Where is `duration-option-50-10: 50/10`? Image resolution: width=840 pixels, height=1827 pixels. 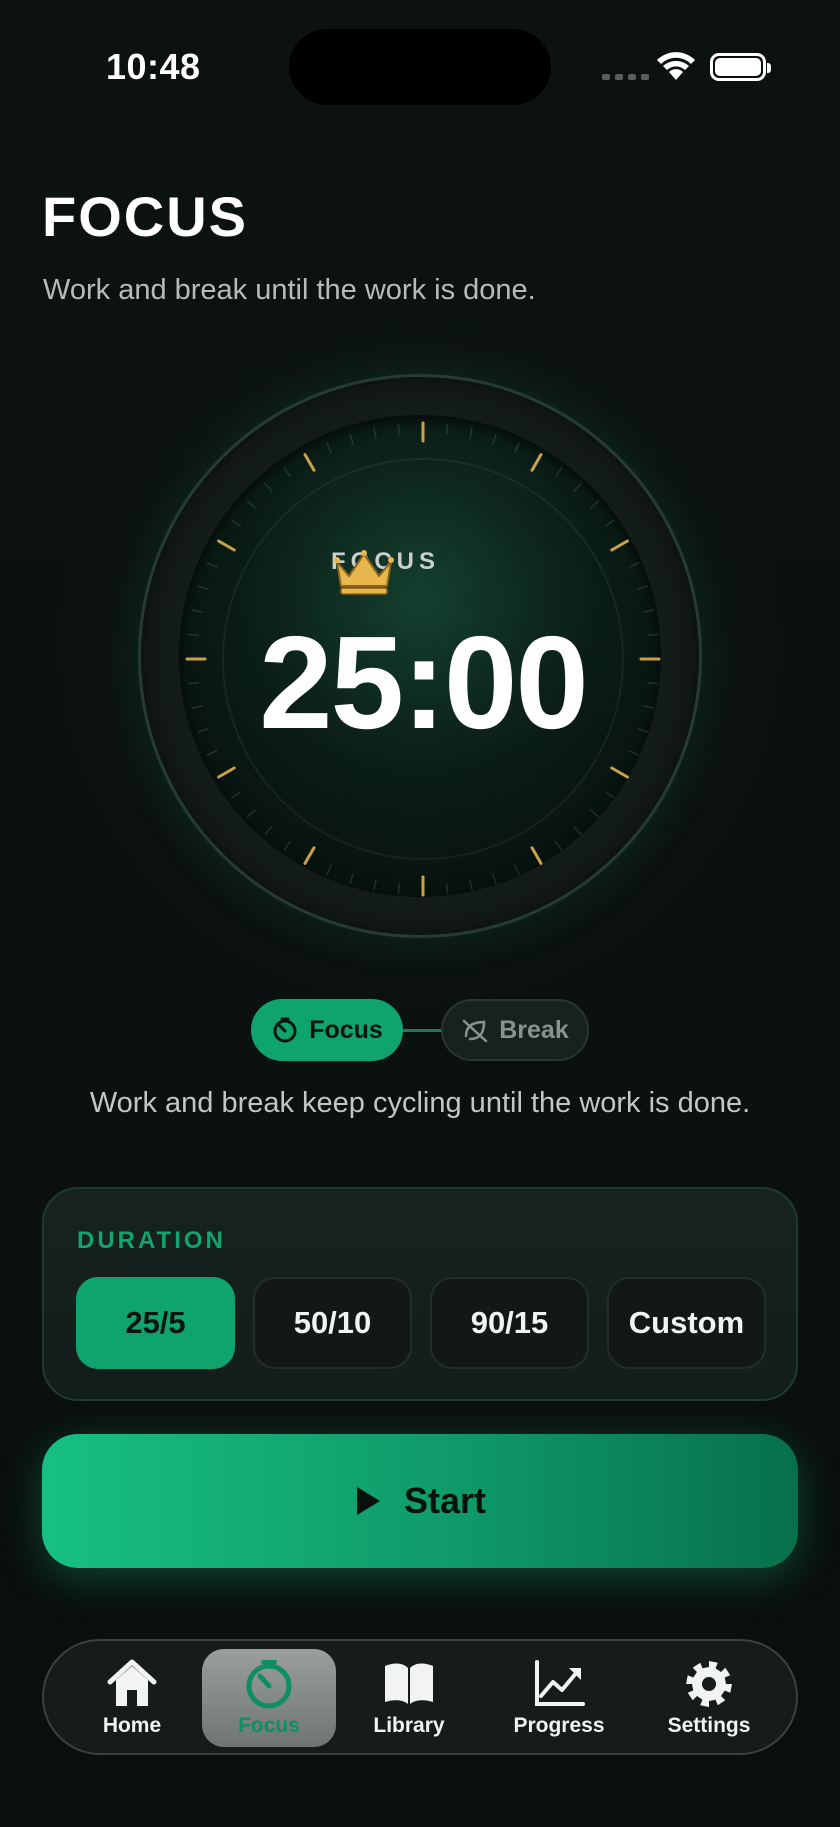 duration-option-50-10: 50/10 is located at coordinates (332, 1323).